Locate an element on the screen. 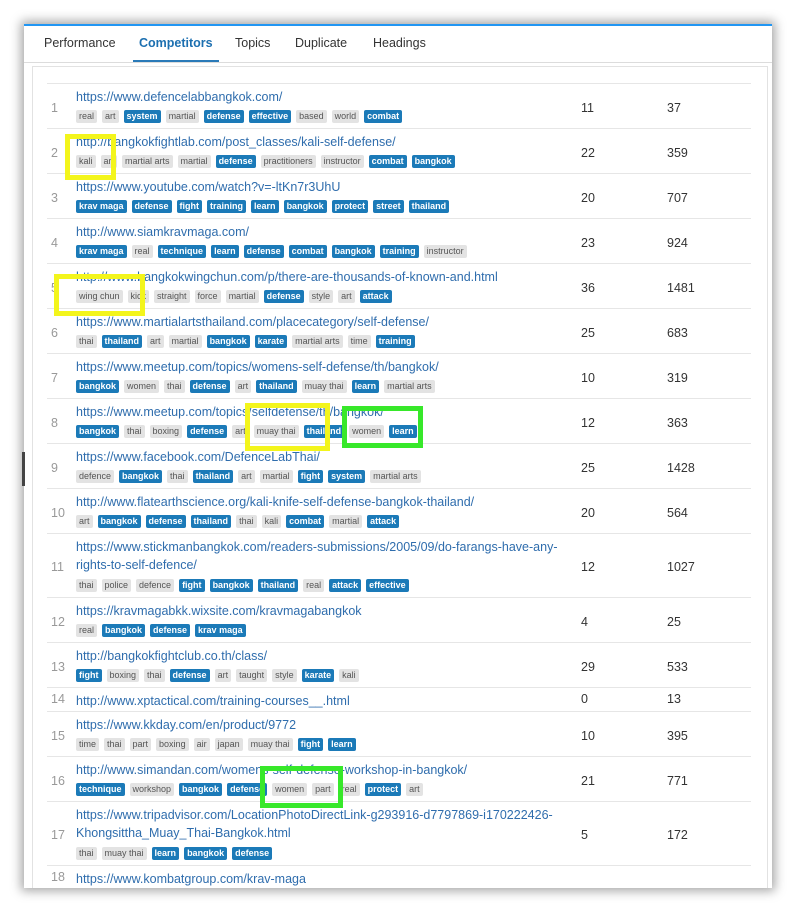 The image size is (796, 910). keyword-tag: protect is located at coordinates (350, 206).